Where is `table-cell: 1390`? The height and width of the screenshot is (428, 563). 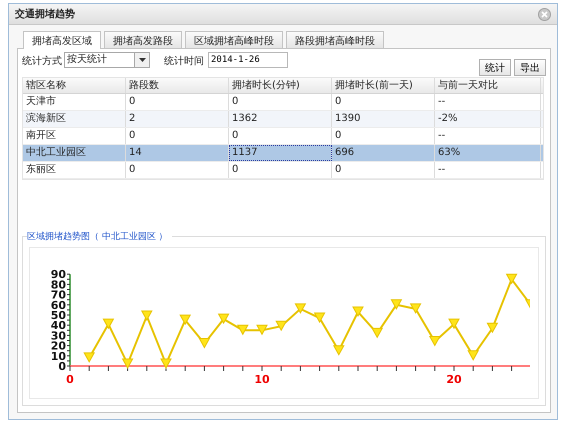
table-cell: 1390 is located at coordinates (383, 119).